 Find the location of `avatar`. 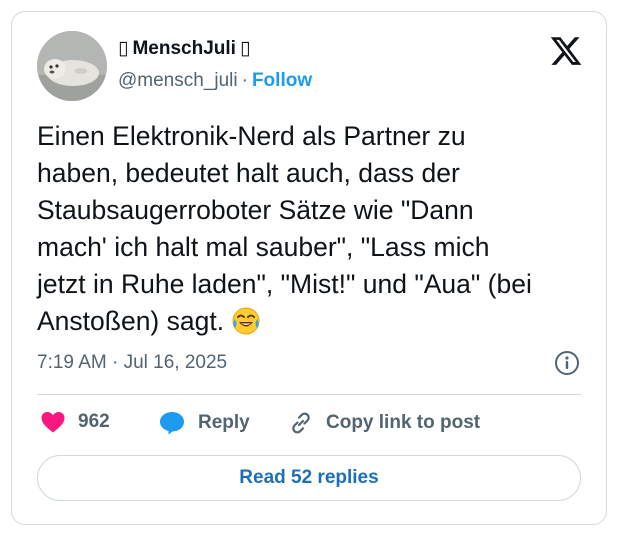

avatar is located at coordinates (72, 66).